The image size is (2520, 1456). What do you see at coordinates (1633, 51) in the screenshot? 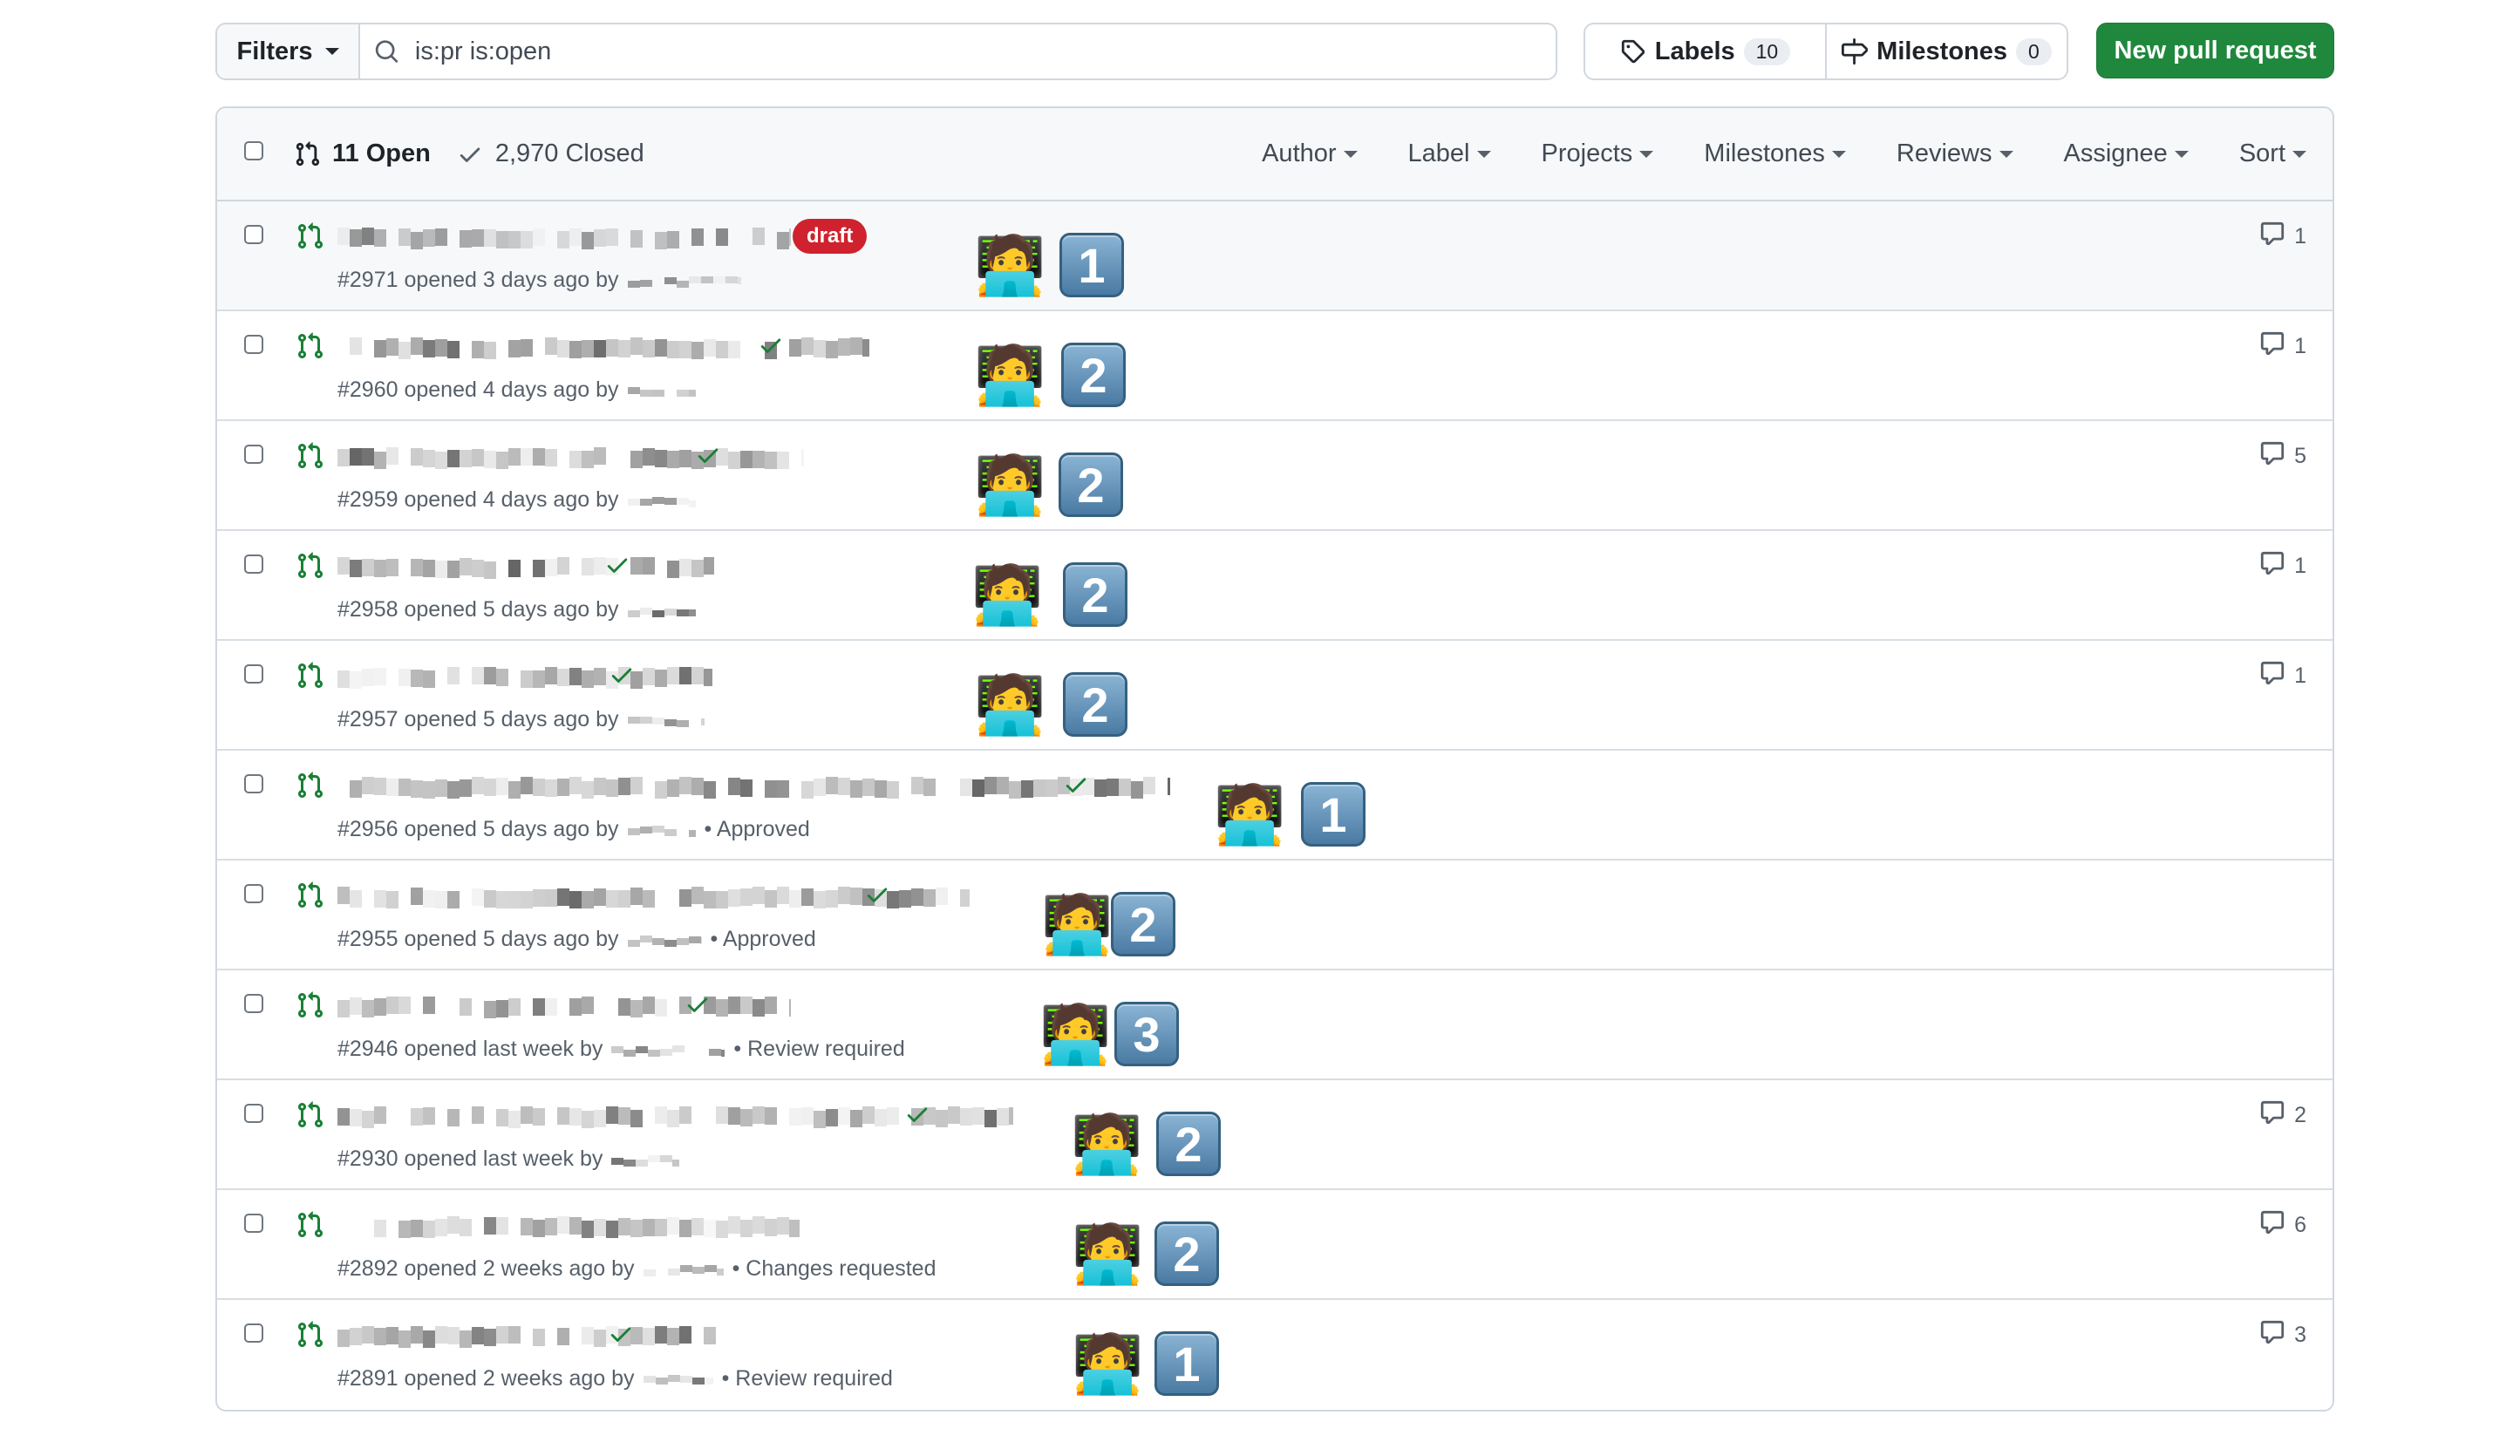
I see `tag-icon` at bounding box center [1633, 51].